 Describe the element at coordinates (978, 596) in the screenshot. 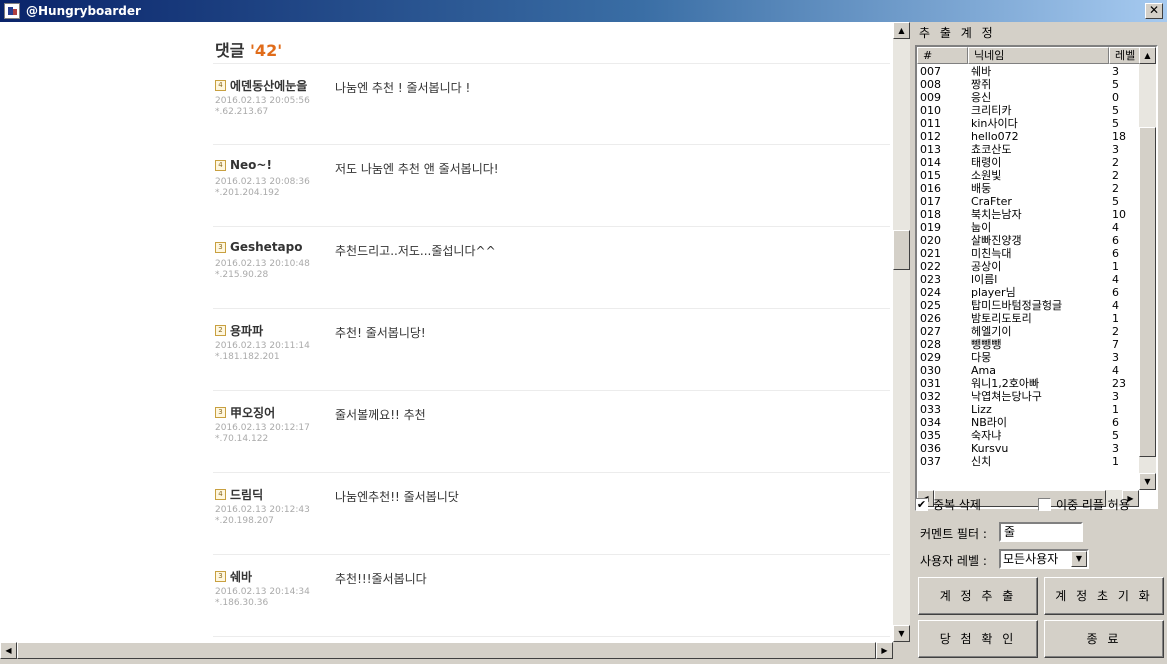

I see `extract-accounts-button: 계 정 추 출` at that location.